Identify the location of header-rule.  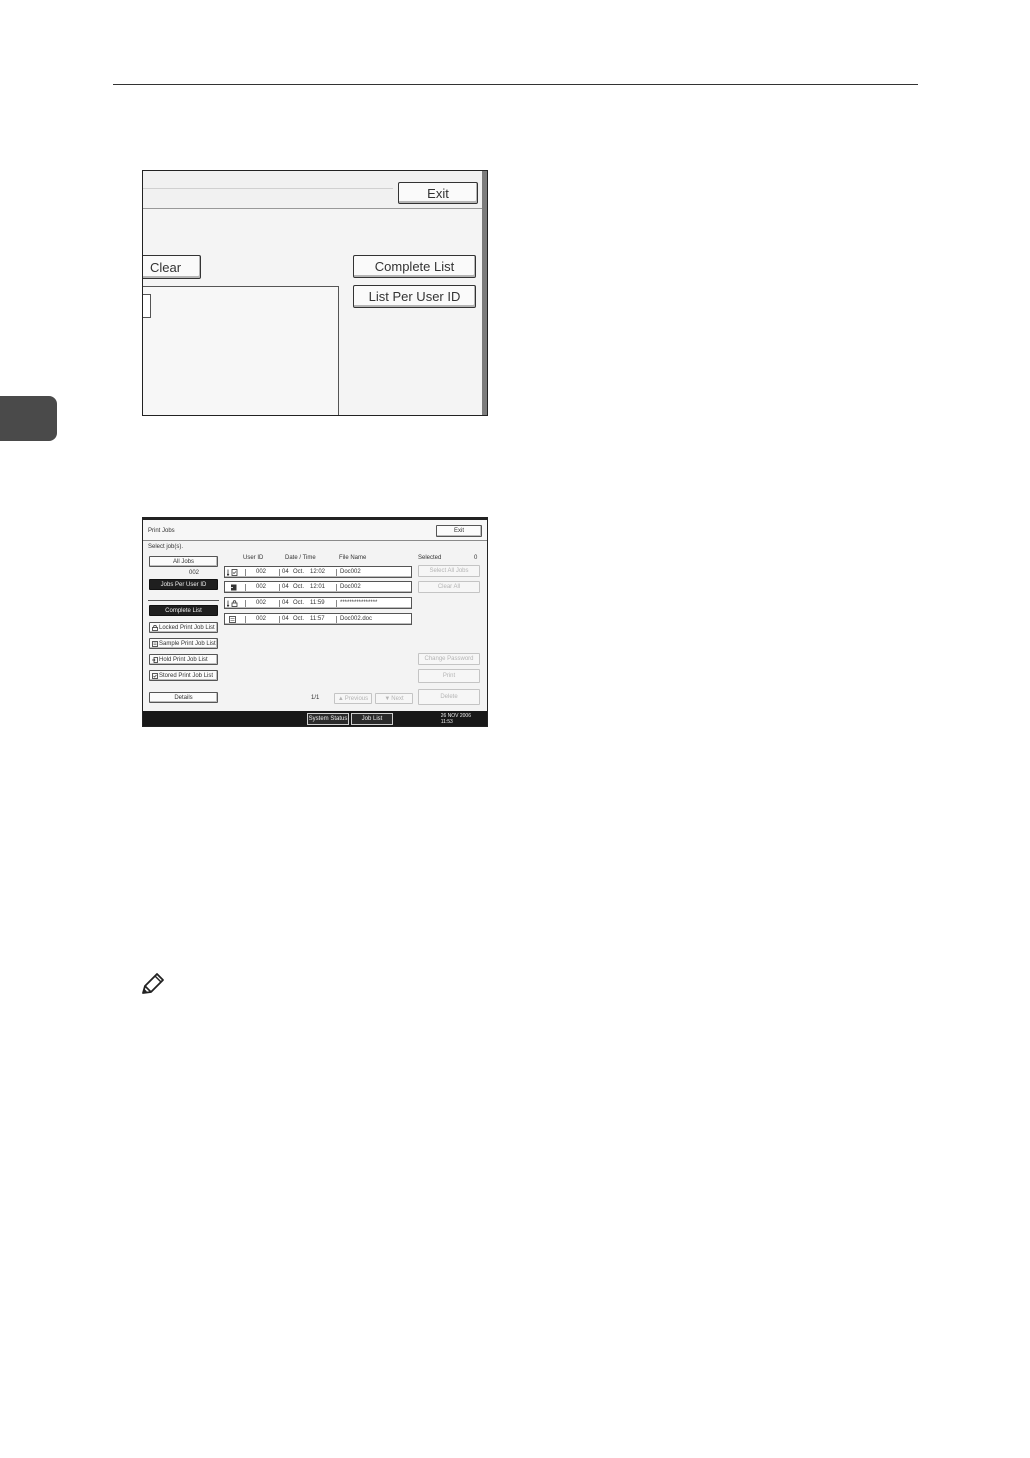
(515, 84).